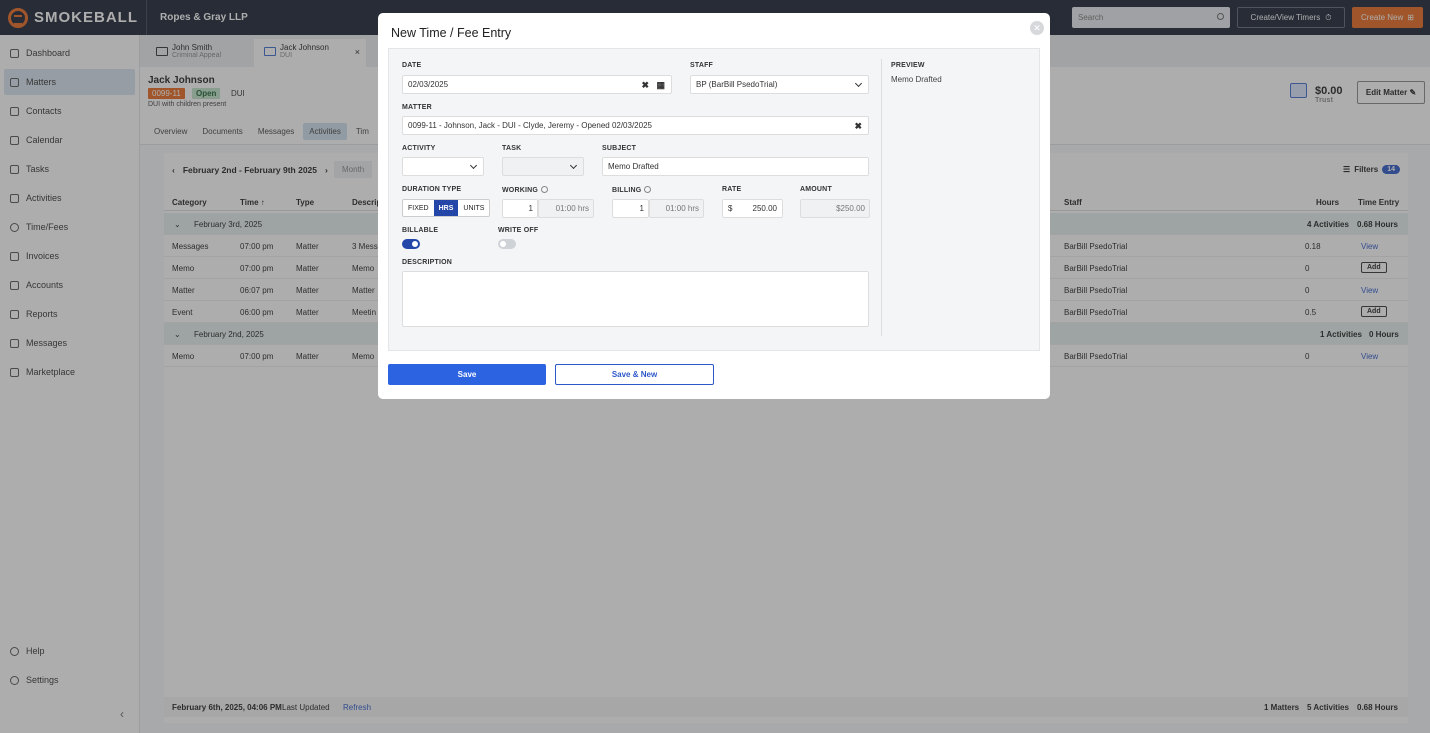  What do you see at coordinates (627, 190) in the screenshot?
I see `billing-label-text: BILLING` at bounding box center [627, 190].